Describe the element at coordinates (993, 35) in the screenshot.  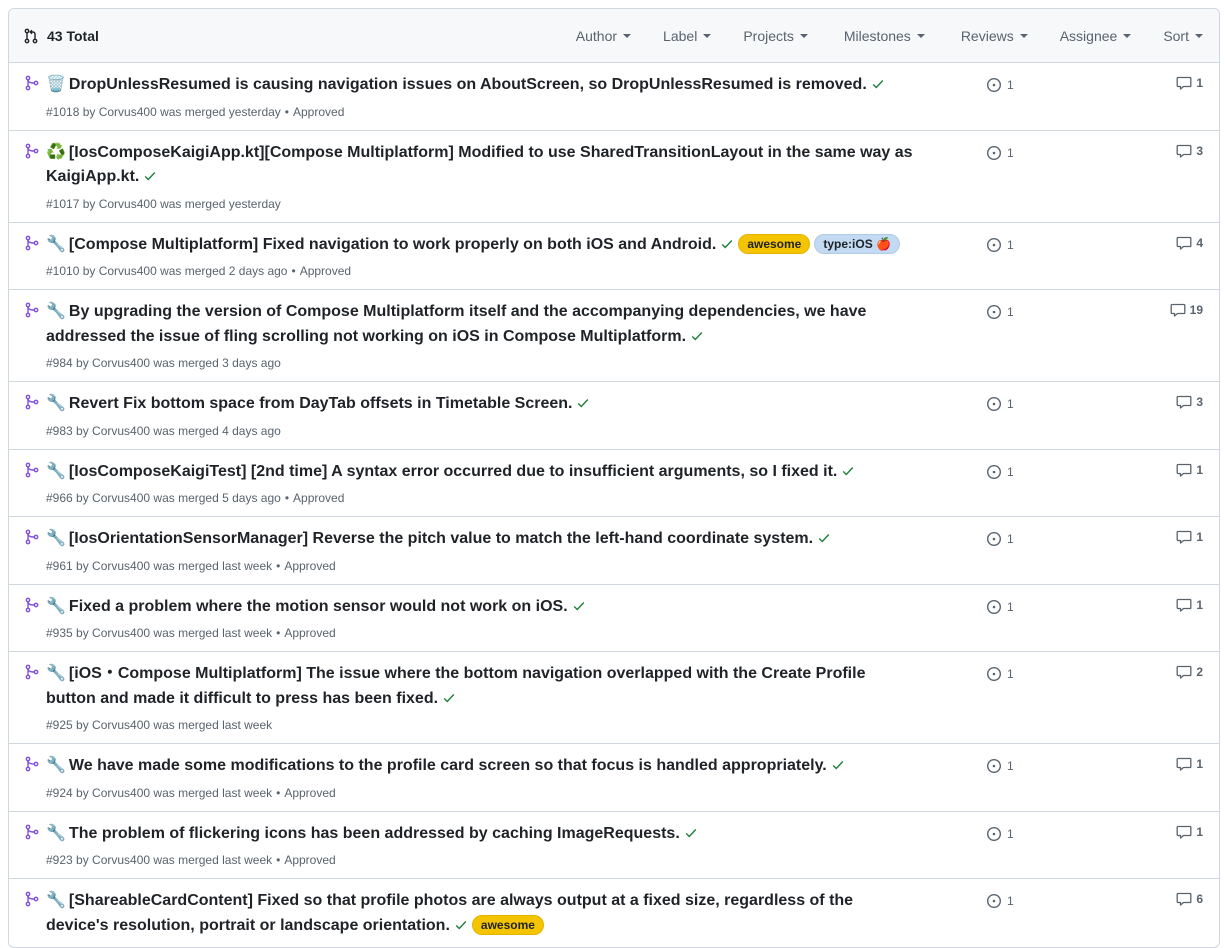
I see `reviews-filter: Reviews` at that location.